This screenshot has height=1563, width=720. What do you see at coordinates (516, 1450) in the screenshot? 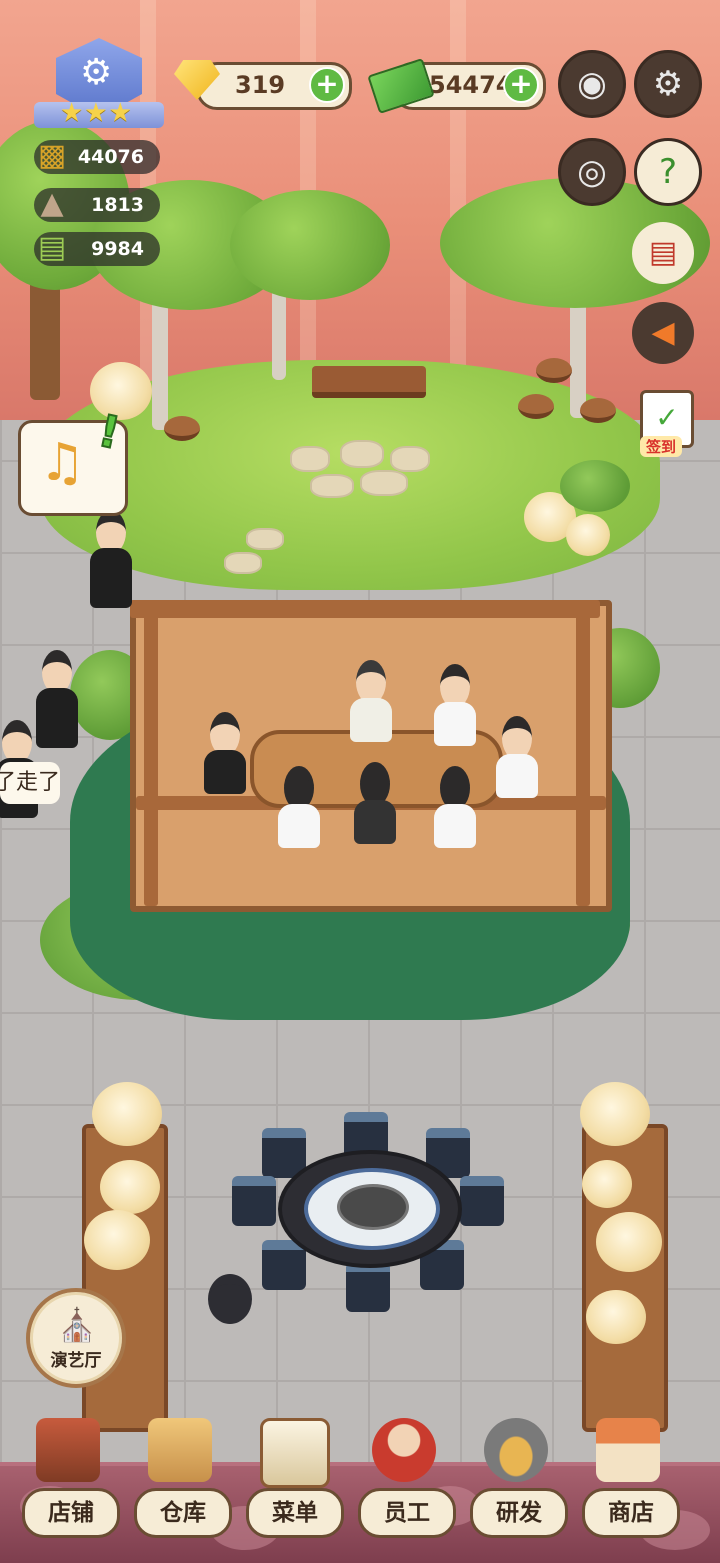
I see `research-wok-icon` at bounding box center [516, 1450].